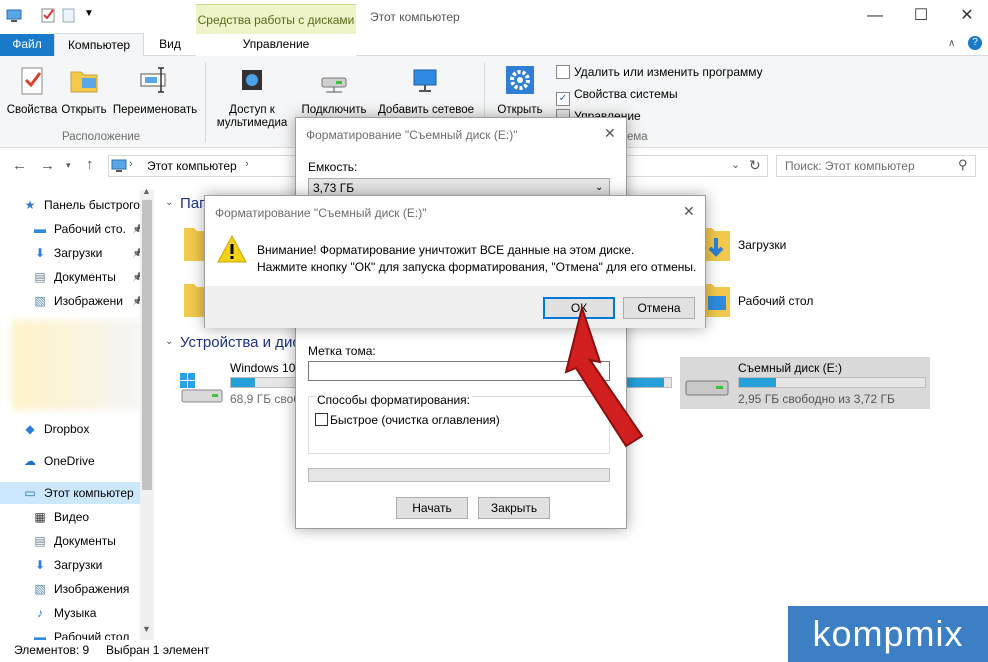 This screenshot has height=662, width=988. What do you see at coordinates (89, 493) in the screenshot?
I see `nav-item-label: Этот компьютер` at bounding box center [89, 493].